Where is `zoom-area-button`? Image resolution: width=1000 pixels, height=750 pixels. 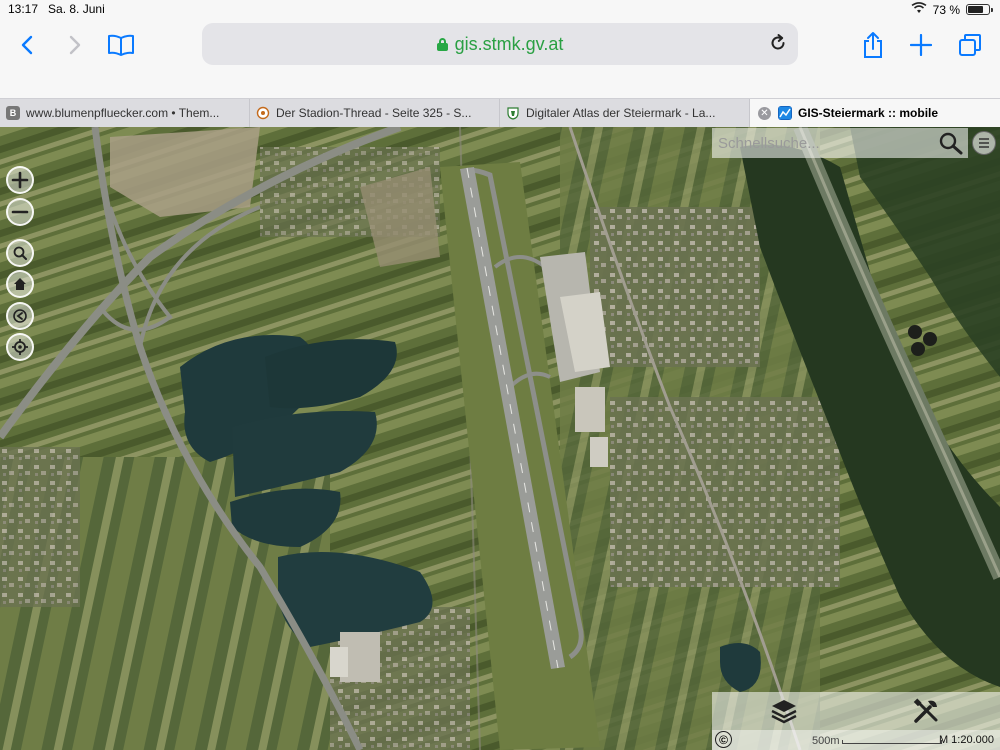
zoom-area-button is located at coordinates (20, 253).